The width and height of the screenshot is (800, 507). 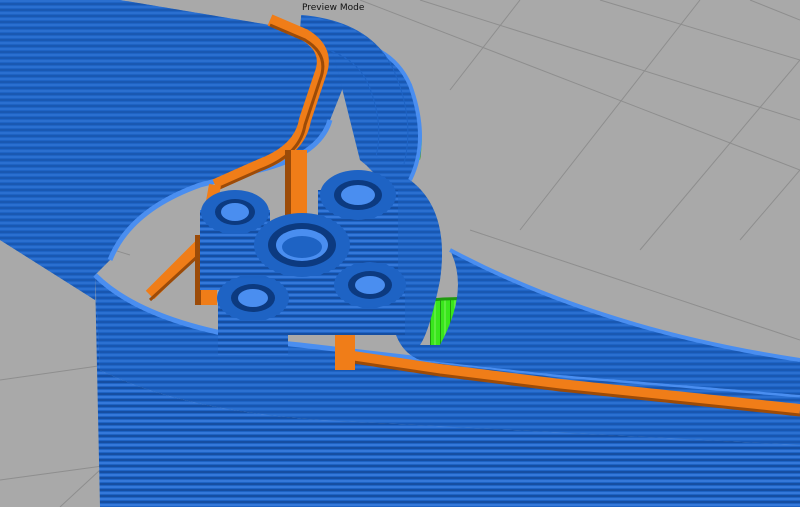 What do you see at coordinates (235, 212) in the screenshot?
I see `boss-upper-left-icon` at bounding box center [235, 212].